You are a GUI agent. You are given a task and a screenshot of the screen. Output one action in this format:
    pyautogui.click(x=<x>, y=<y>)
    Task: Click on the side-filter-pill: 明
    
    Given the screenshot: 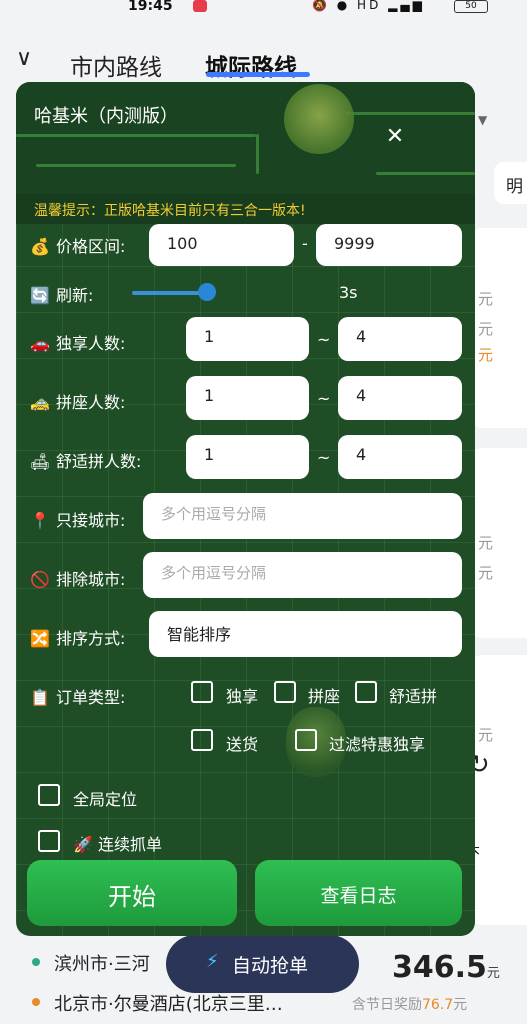 What is the action you would take?
    pyautogui.click(x=510, y=183)
    